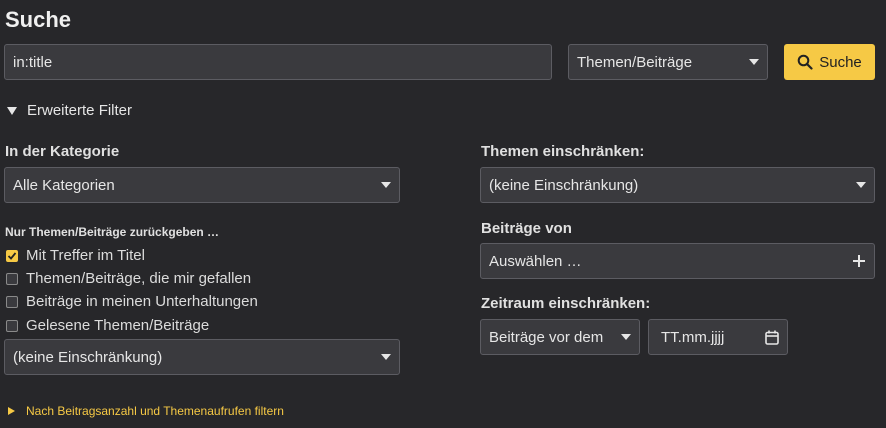  I want to click on advanced-filters-toggle: Erweiterte Filter, so click(69, 110).